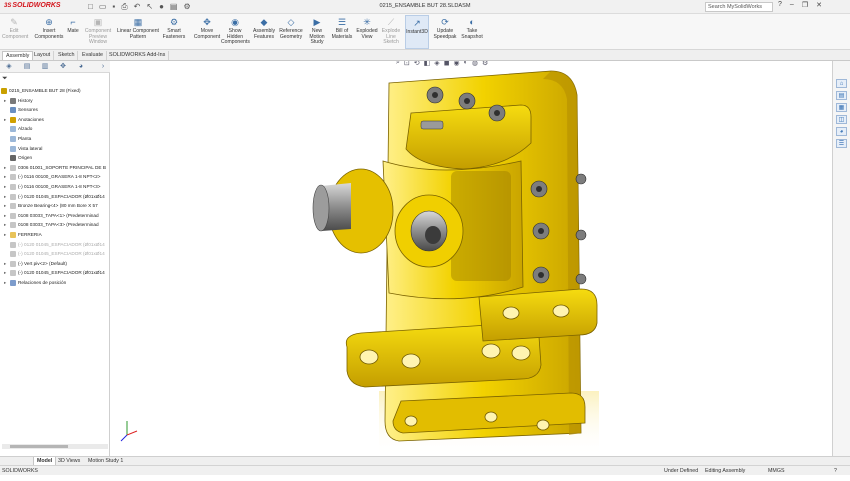  I want to click on filter-icon: ⏷, so click(5, 79).